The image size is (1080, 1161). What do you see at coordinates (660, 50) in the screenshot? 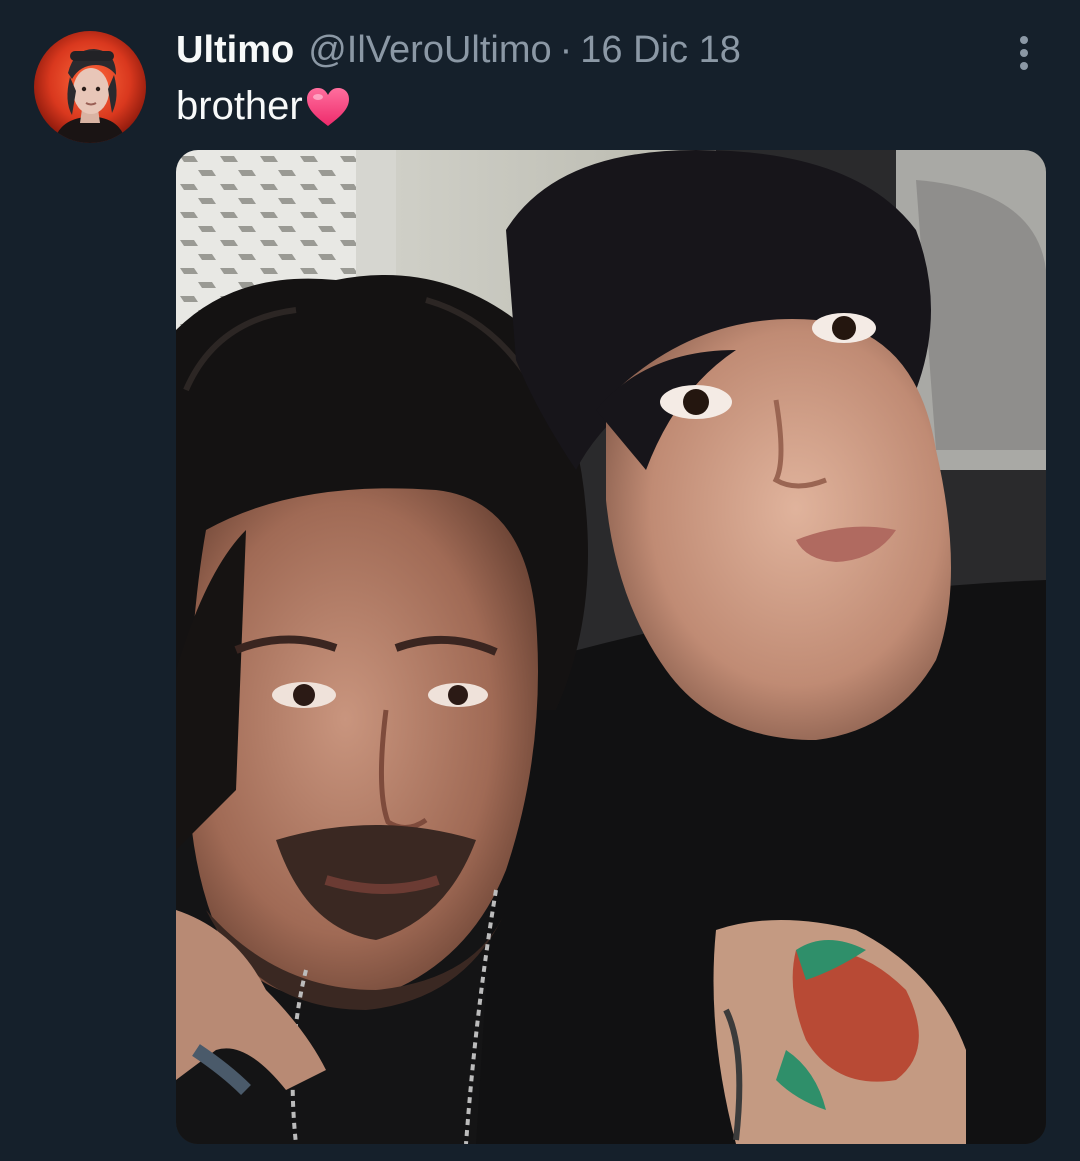
I see `tweet-date: 16 Dic 18` at bounding box center [660, 50].